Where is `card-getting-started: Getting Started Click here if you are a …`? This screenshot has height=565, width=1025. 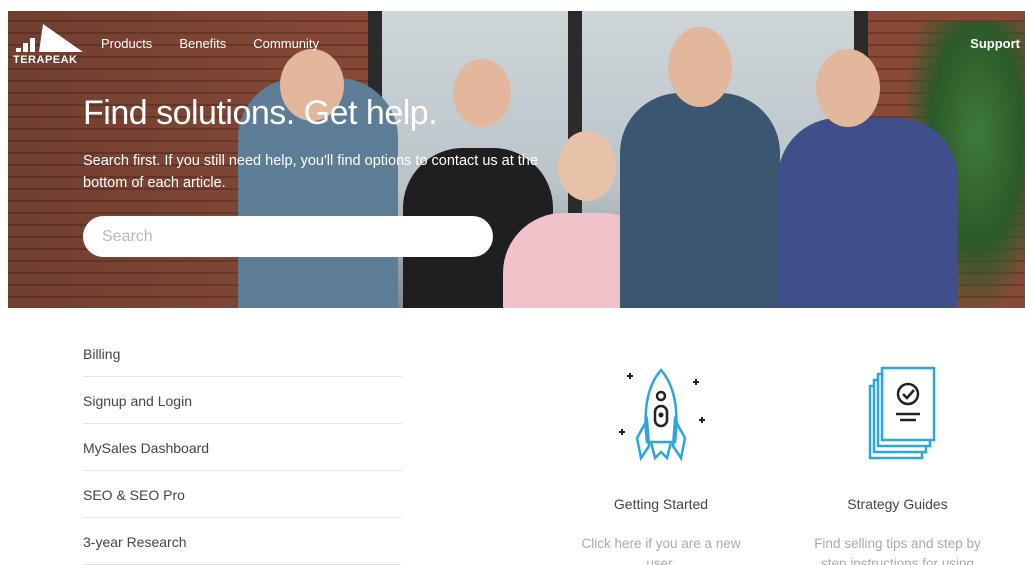
card-getting-started: Getting Started Click here if you are a … is located at coordinates (661, 463).